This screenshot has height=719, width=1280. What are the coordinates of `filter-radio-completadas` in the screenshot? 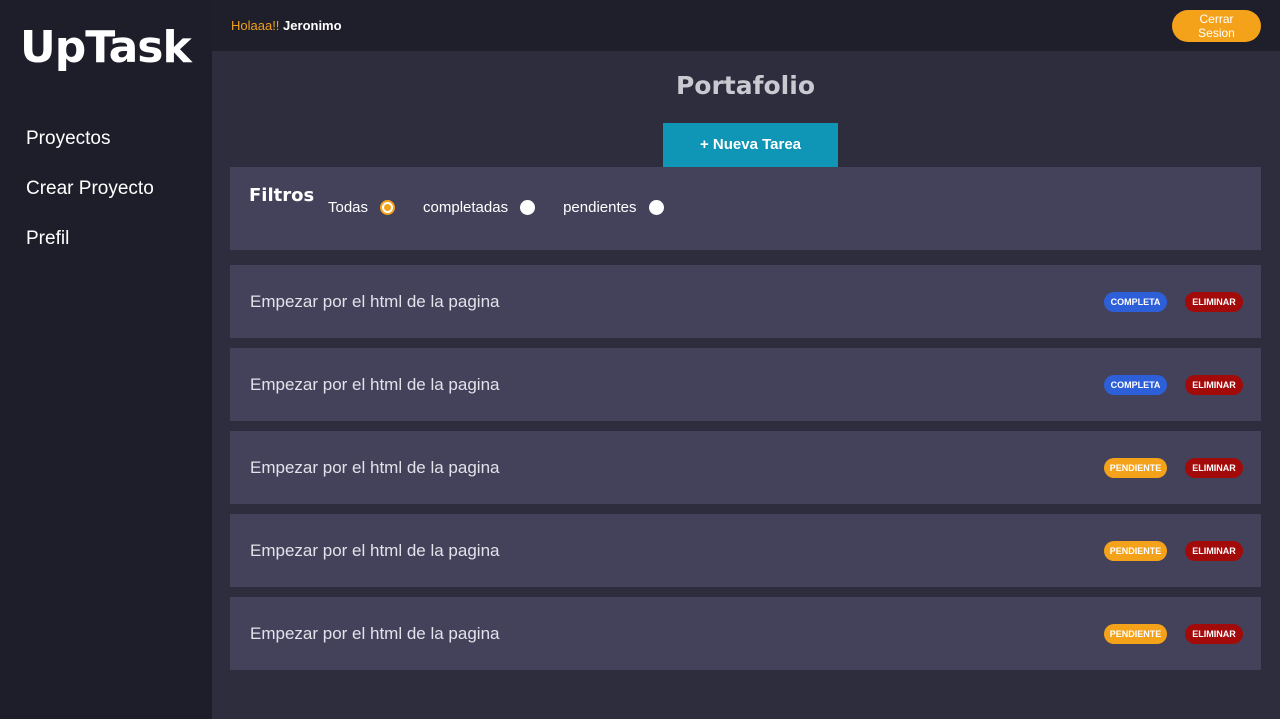 It's located at (528, 207).